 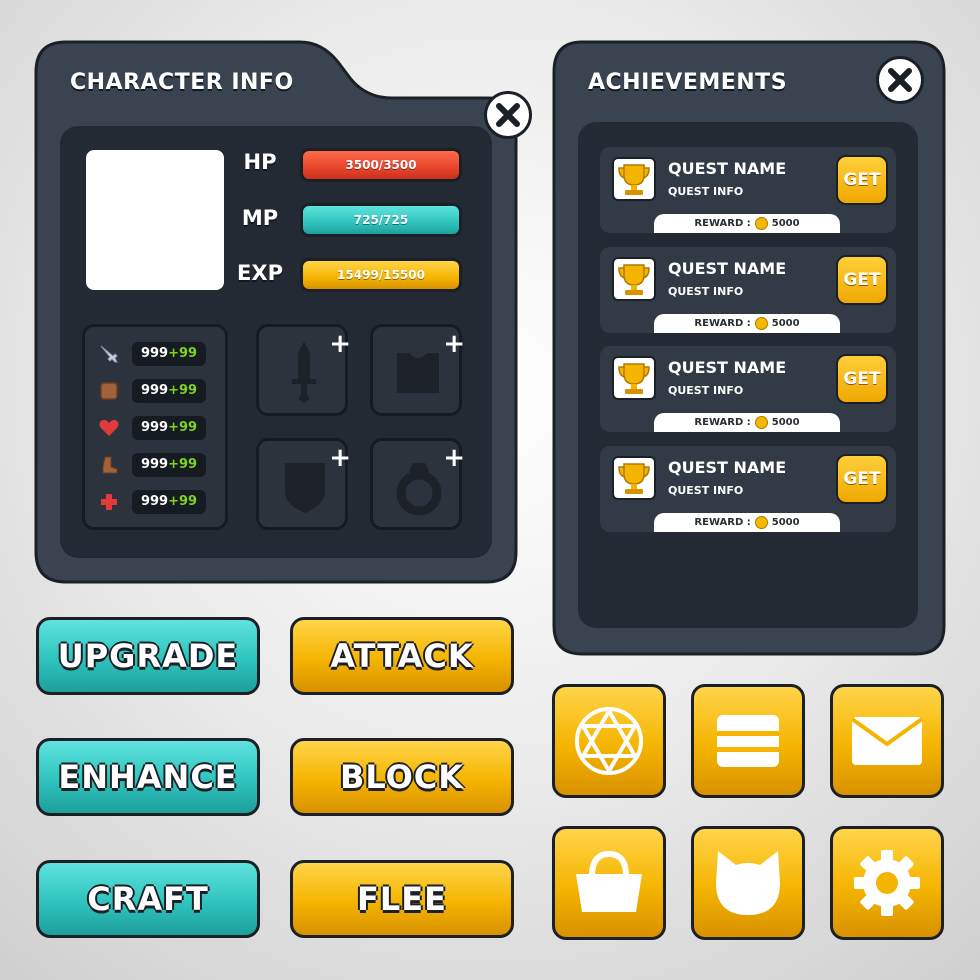 What do you see at coordinates (260, 273) in the screenshot?
I see `exp-label: EXP` at bounding box center [260, 273].